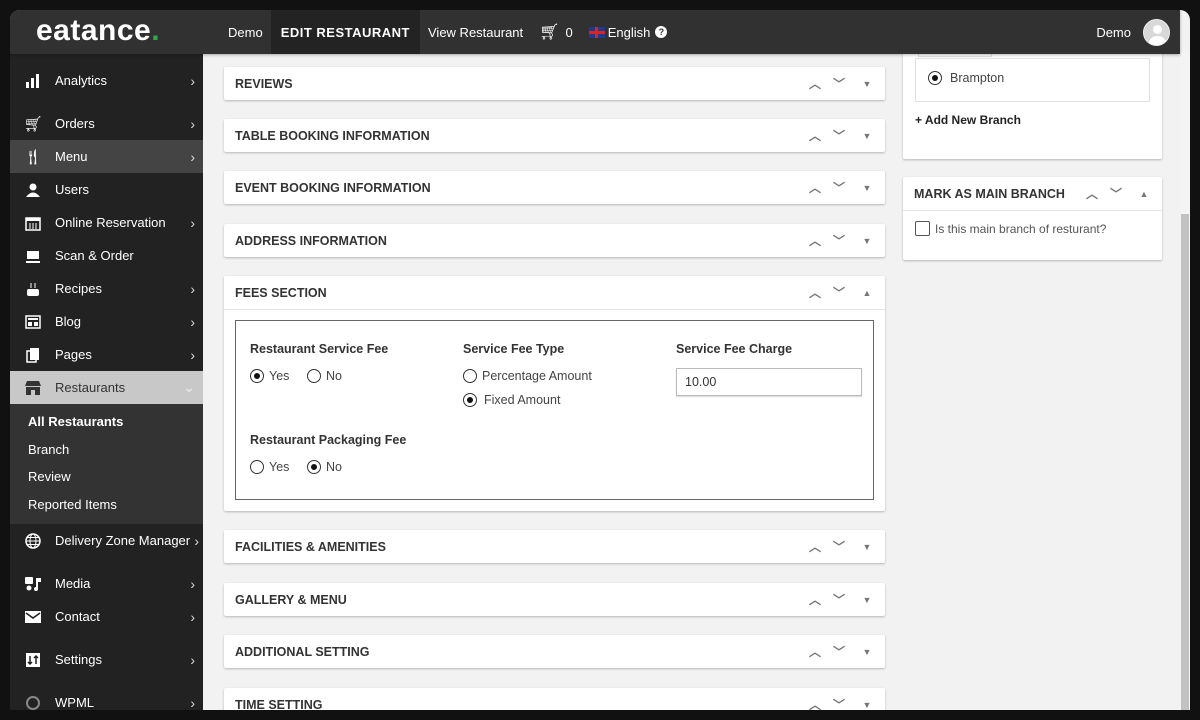 This screenshot has height=720, width=1200. What do you see at coordinates (1032, 98) in the screenshot?
I see `branches-panel: Brampton All Branches + Add New Branch` at bounding box center [1032, 98].